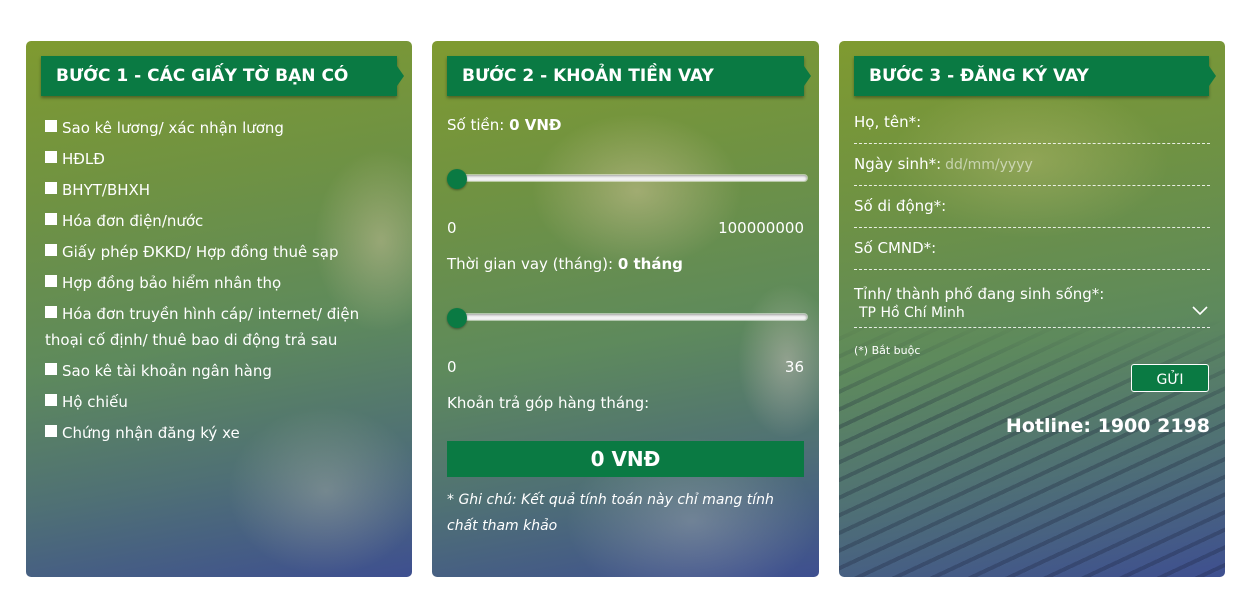 The image size is (1249, 611). What do you see at coordinates (548, 403) in the screenshot?
I see `monthly-label: Khoản trả góp hàng tháng:` at bounding box center [548, 403].